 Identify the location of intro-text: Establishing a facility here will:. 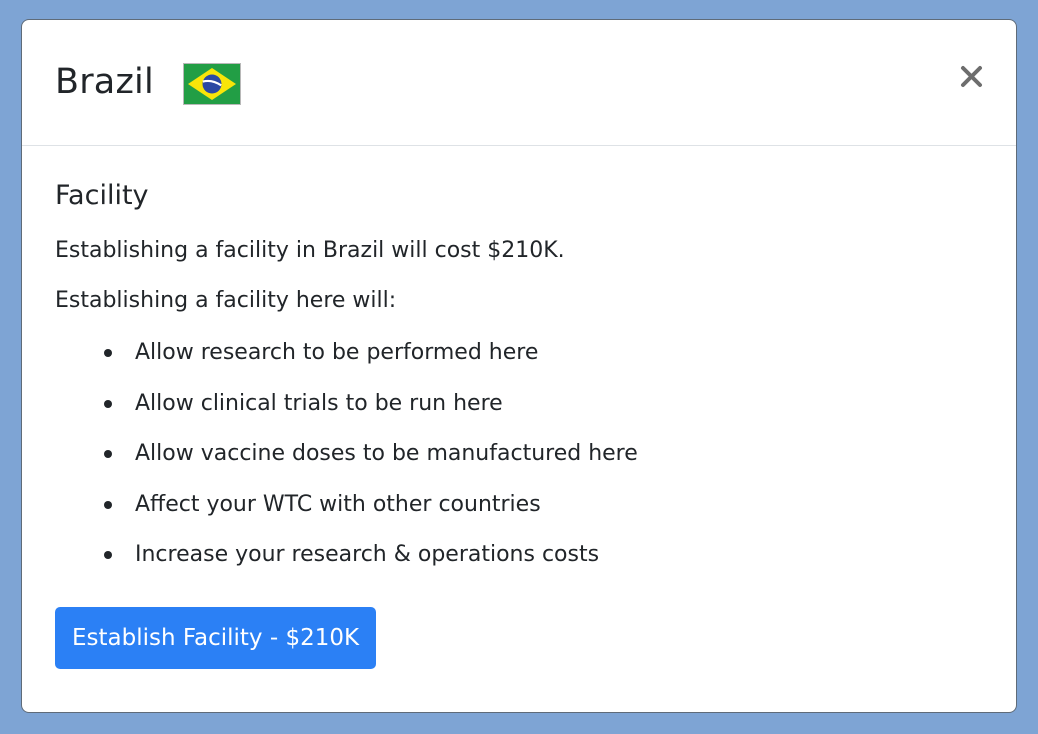
(226, 300).